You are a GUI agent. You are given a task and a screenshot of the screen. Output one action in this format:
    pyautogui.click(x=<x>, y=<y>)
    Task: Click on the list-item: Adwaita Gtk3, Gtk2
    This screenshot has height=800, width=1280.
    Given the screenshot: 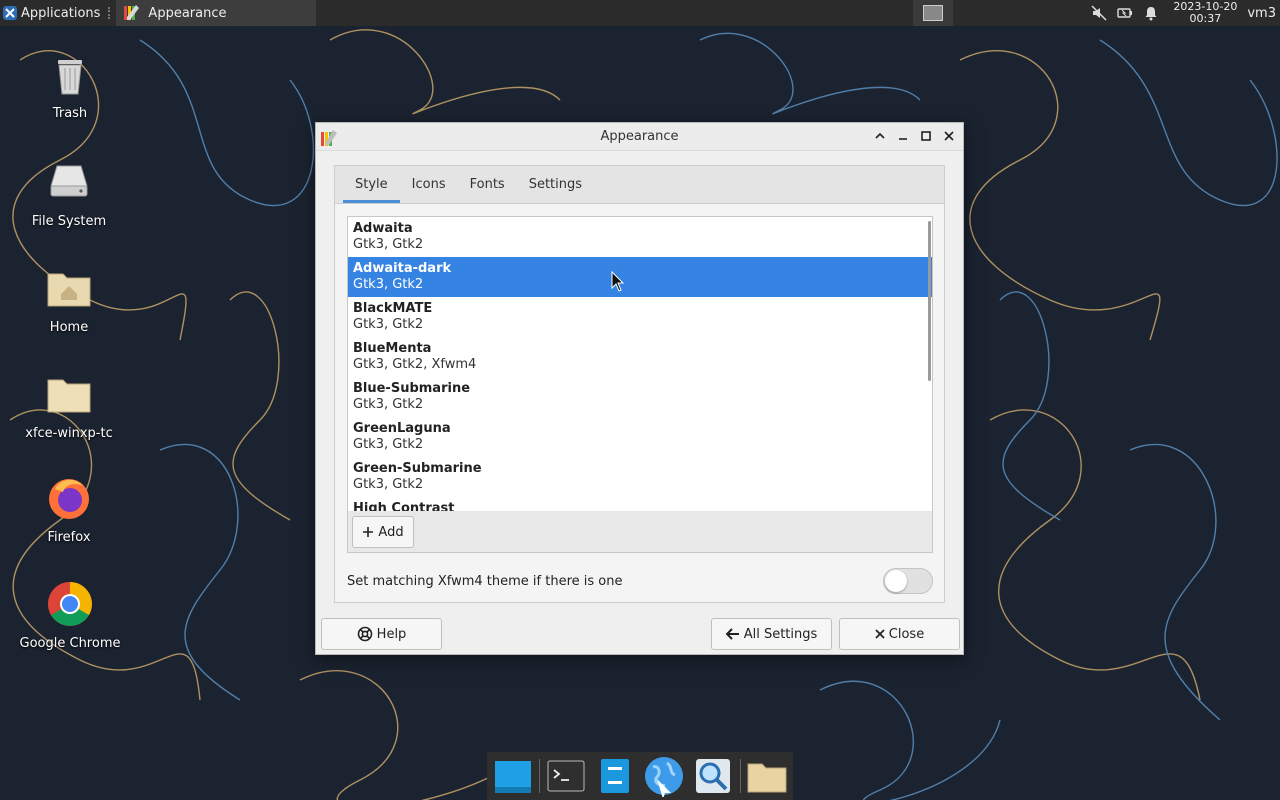 What is the action you would take?
    pyautogui.click(x=640, y=237)
    